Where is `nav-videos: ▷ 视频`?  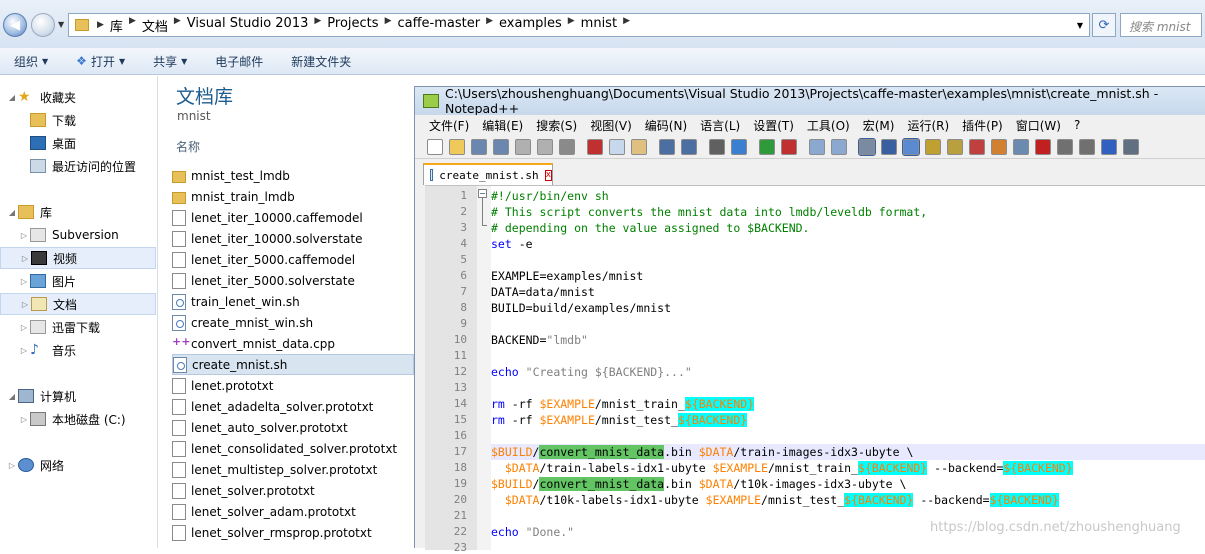
nav-videos: ▷ 视频 is located at coordinates (78, 258).